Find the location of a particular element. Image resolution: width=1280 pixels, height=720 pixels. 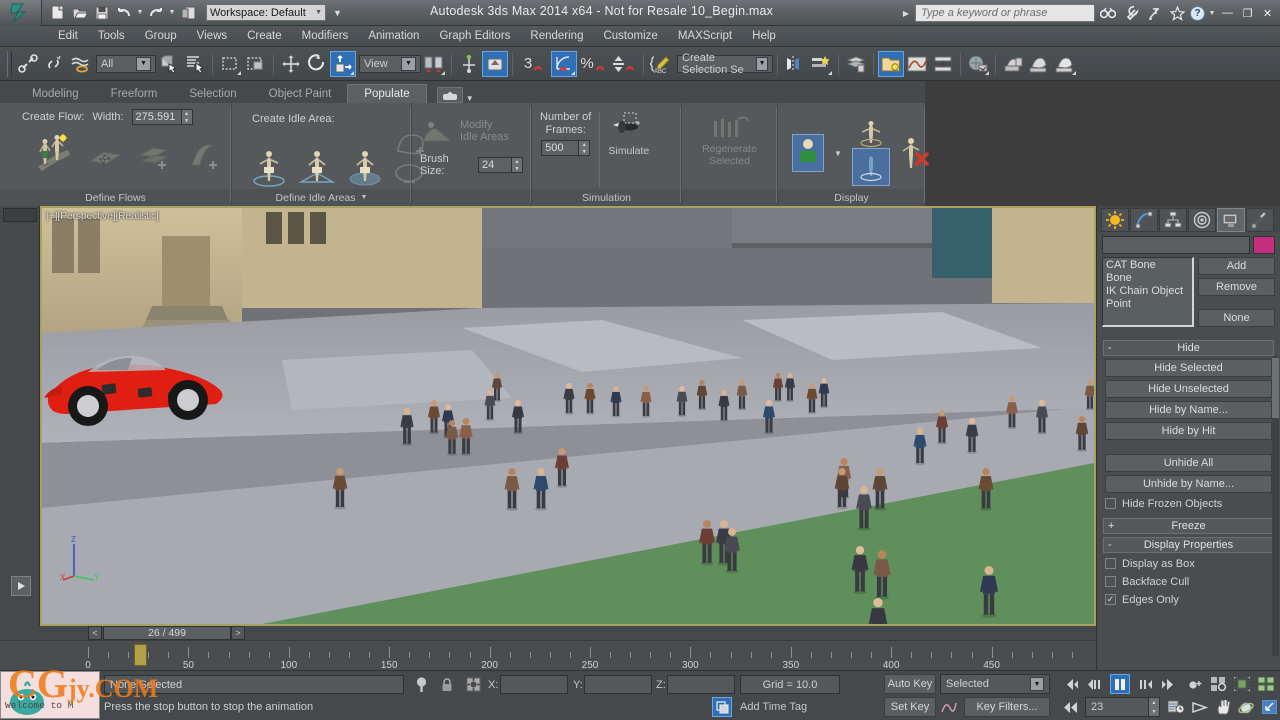

maximize-viewport-icon is located at coordinates (1269, 707).